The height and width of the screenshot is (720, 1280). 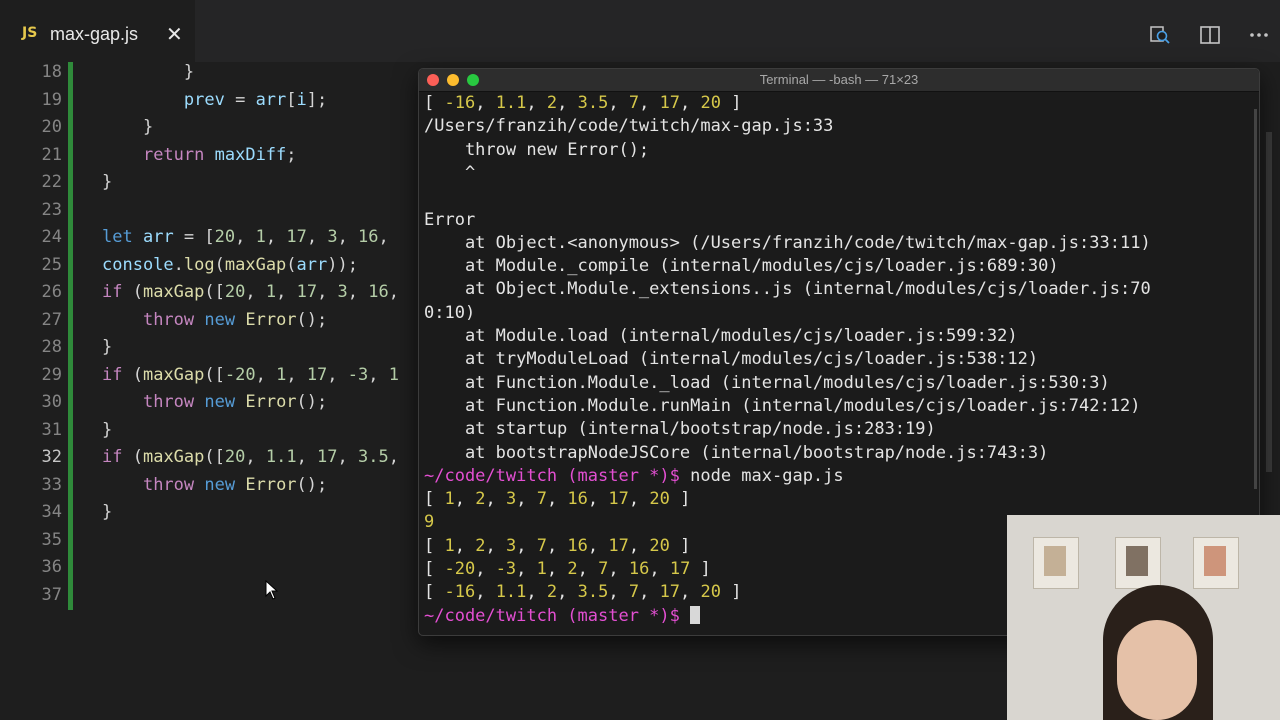 I want to click on line-number: 37, so click(x=51, y=594).